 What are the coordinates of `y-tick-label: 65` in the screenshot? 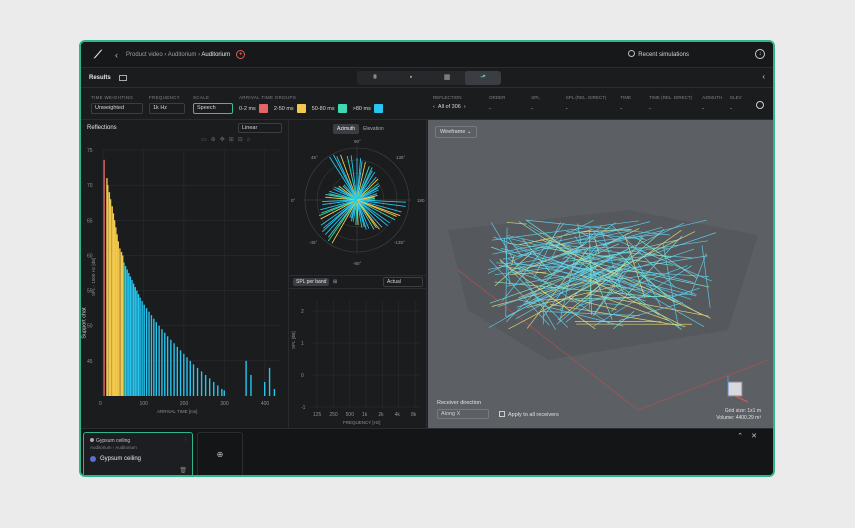 It's located at (90, 221).